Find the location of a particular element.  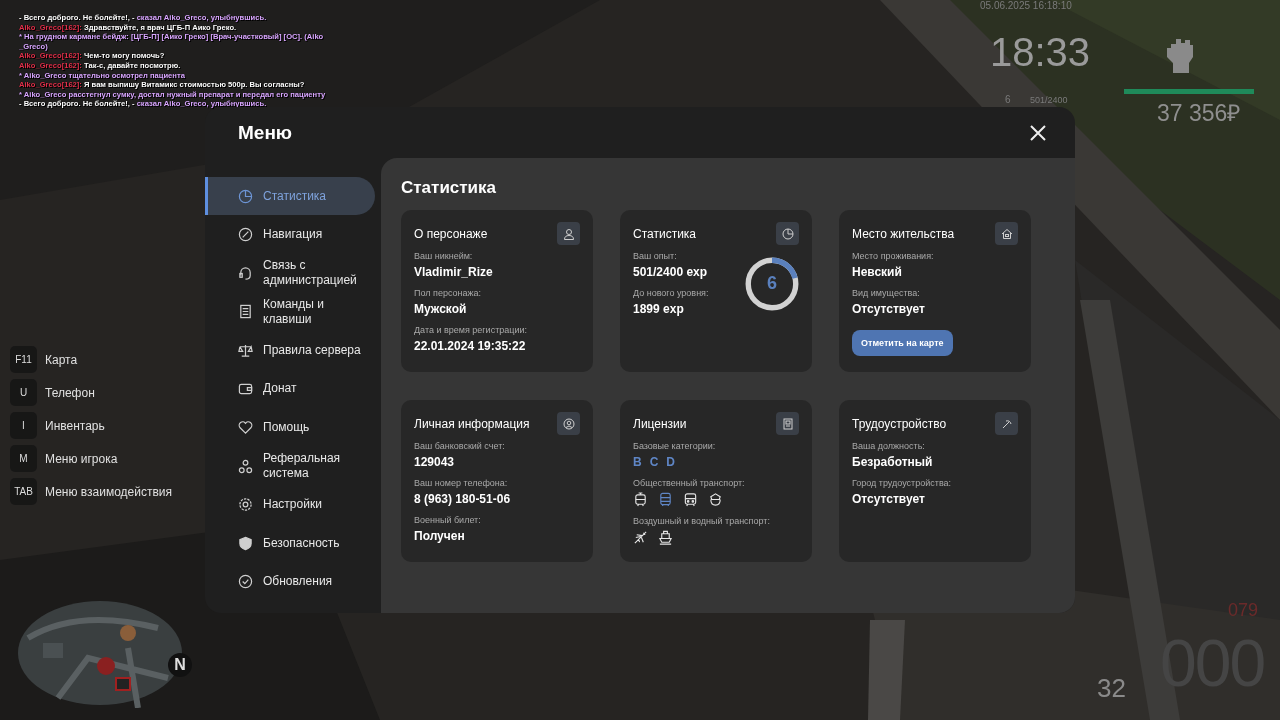

progress-ring is located at coordinates (772, 283).